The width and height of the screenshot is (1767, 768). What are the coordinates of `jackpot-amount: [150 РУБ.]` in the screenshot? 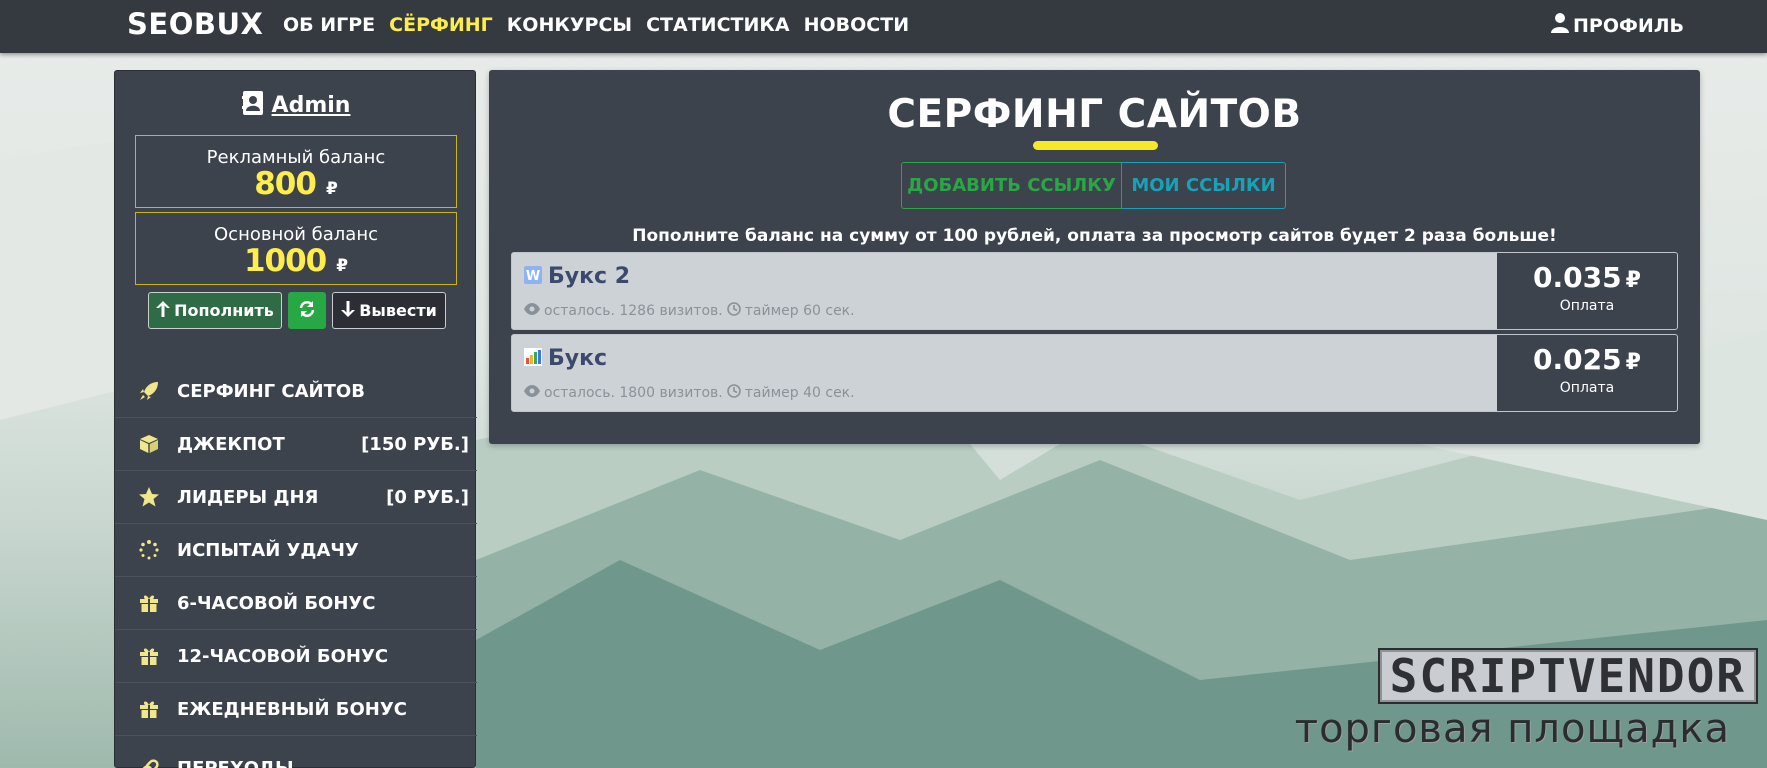 It's located at (415, 444).